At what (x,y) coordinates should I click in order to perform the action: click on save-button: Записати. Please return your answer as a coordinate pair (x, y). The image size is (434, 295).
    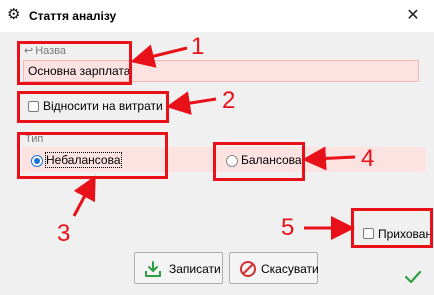
    Looking at the image, I should click on (178, 268).